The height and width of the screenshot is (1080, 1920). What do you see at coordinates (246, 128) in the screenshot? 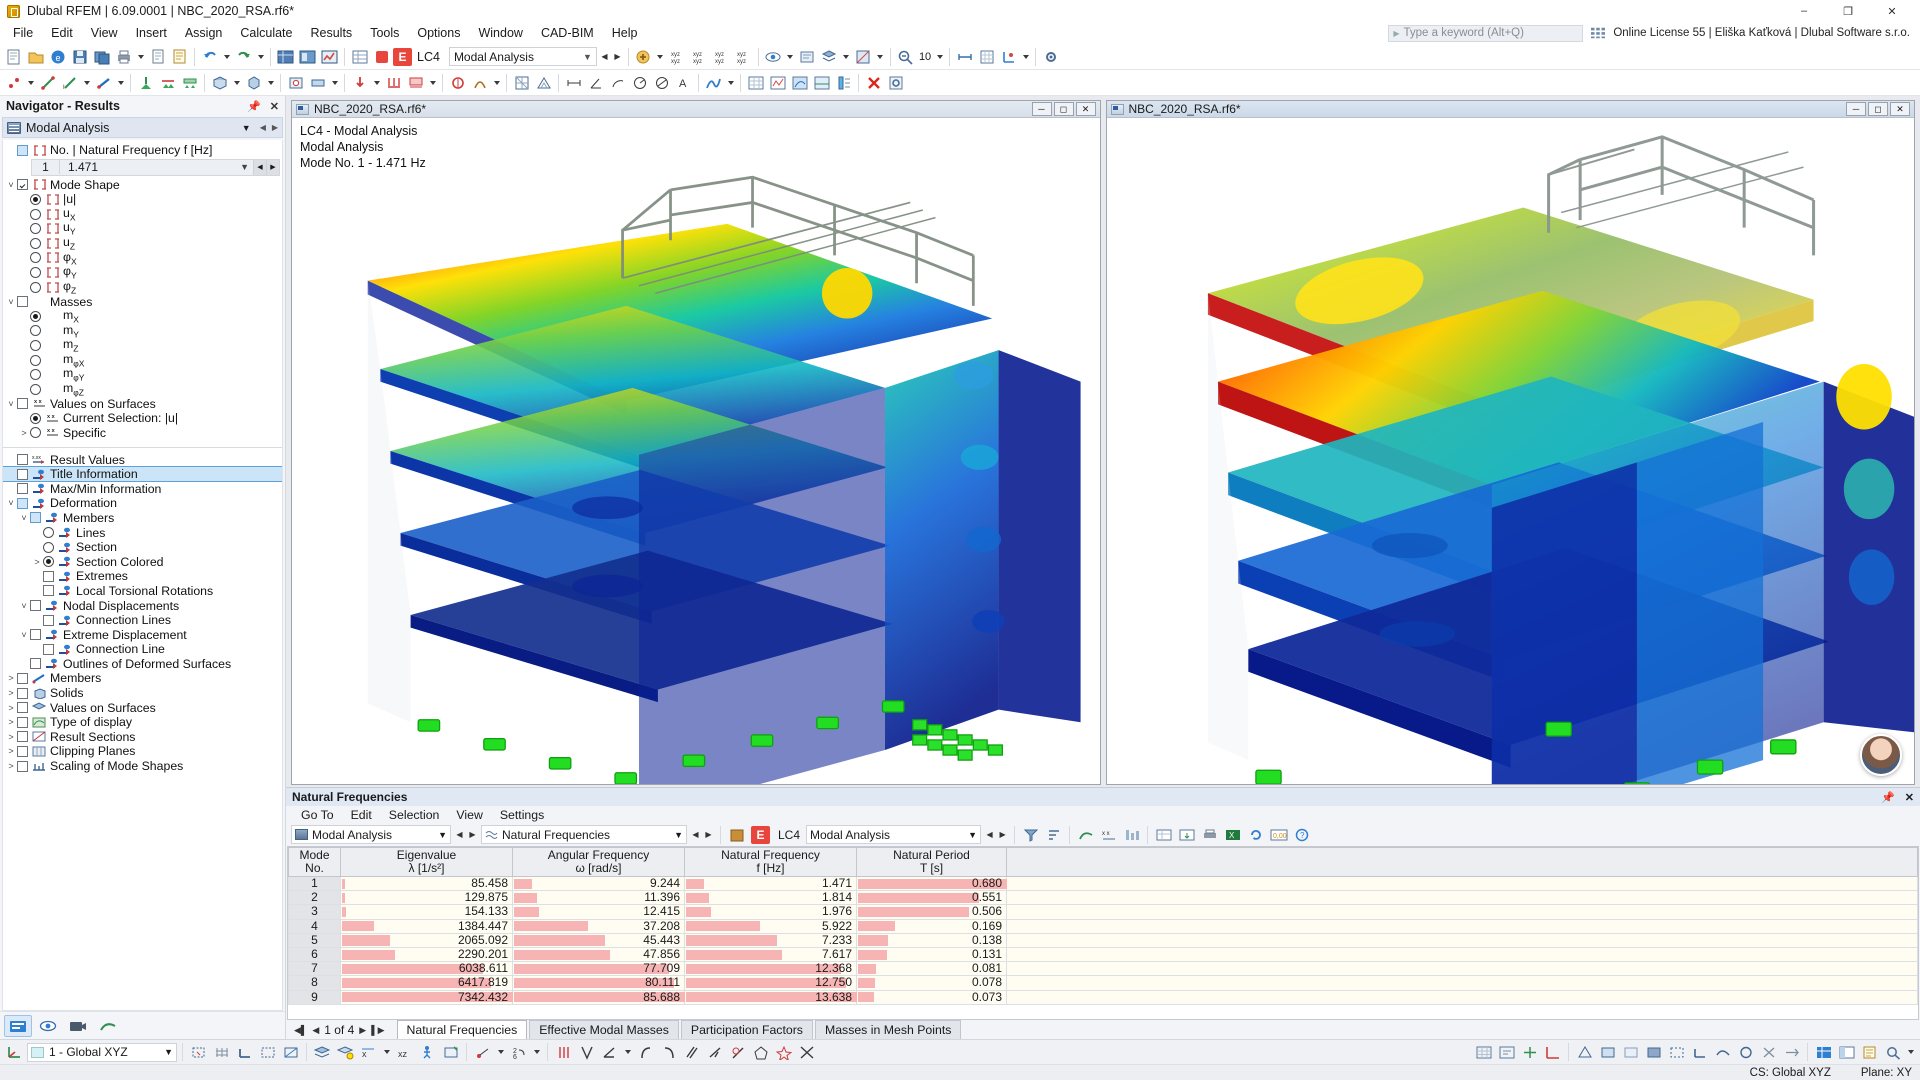
I see `chevron-down-icon: ▼` at bounding box center [246, 128].